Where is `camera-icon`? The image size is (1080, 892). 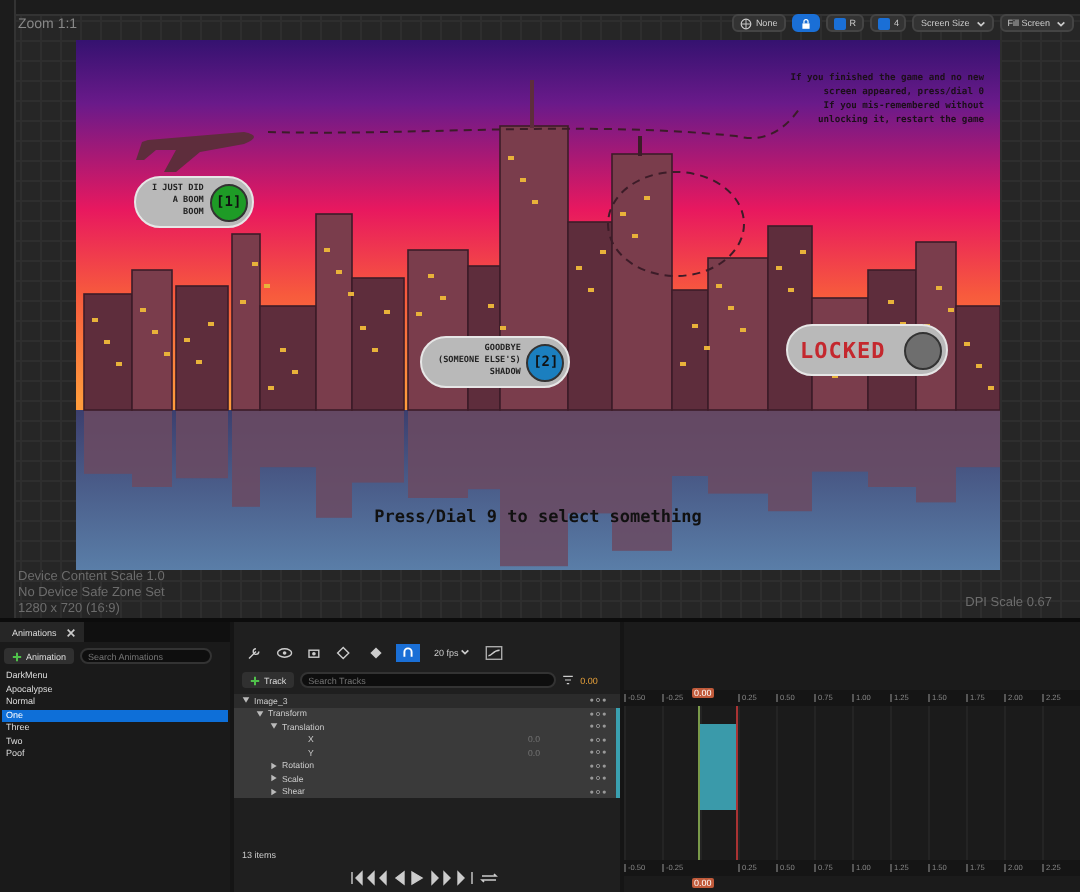 camera-icon is located at coordinates (316, 652).